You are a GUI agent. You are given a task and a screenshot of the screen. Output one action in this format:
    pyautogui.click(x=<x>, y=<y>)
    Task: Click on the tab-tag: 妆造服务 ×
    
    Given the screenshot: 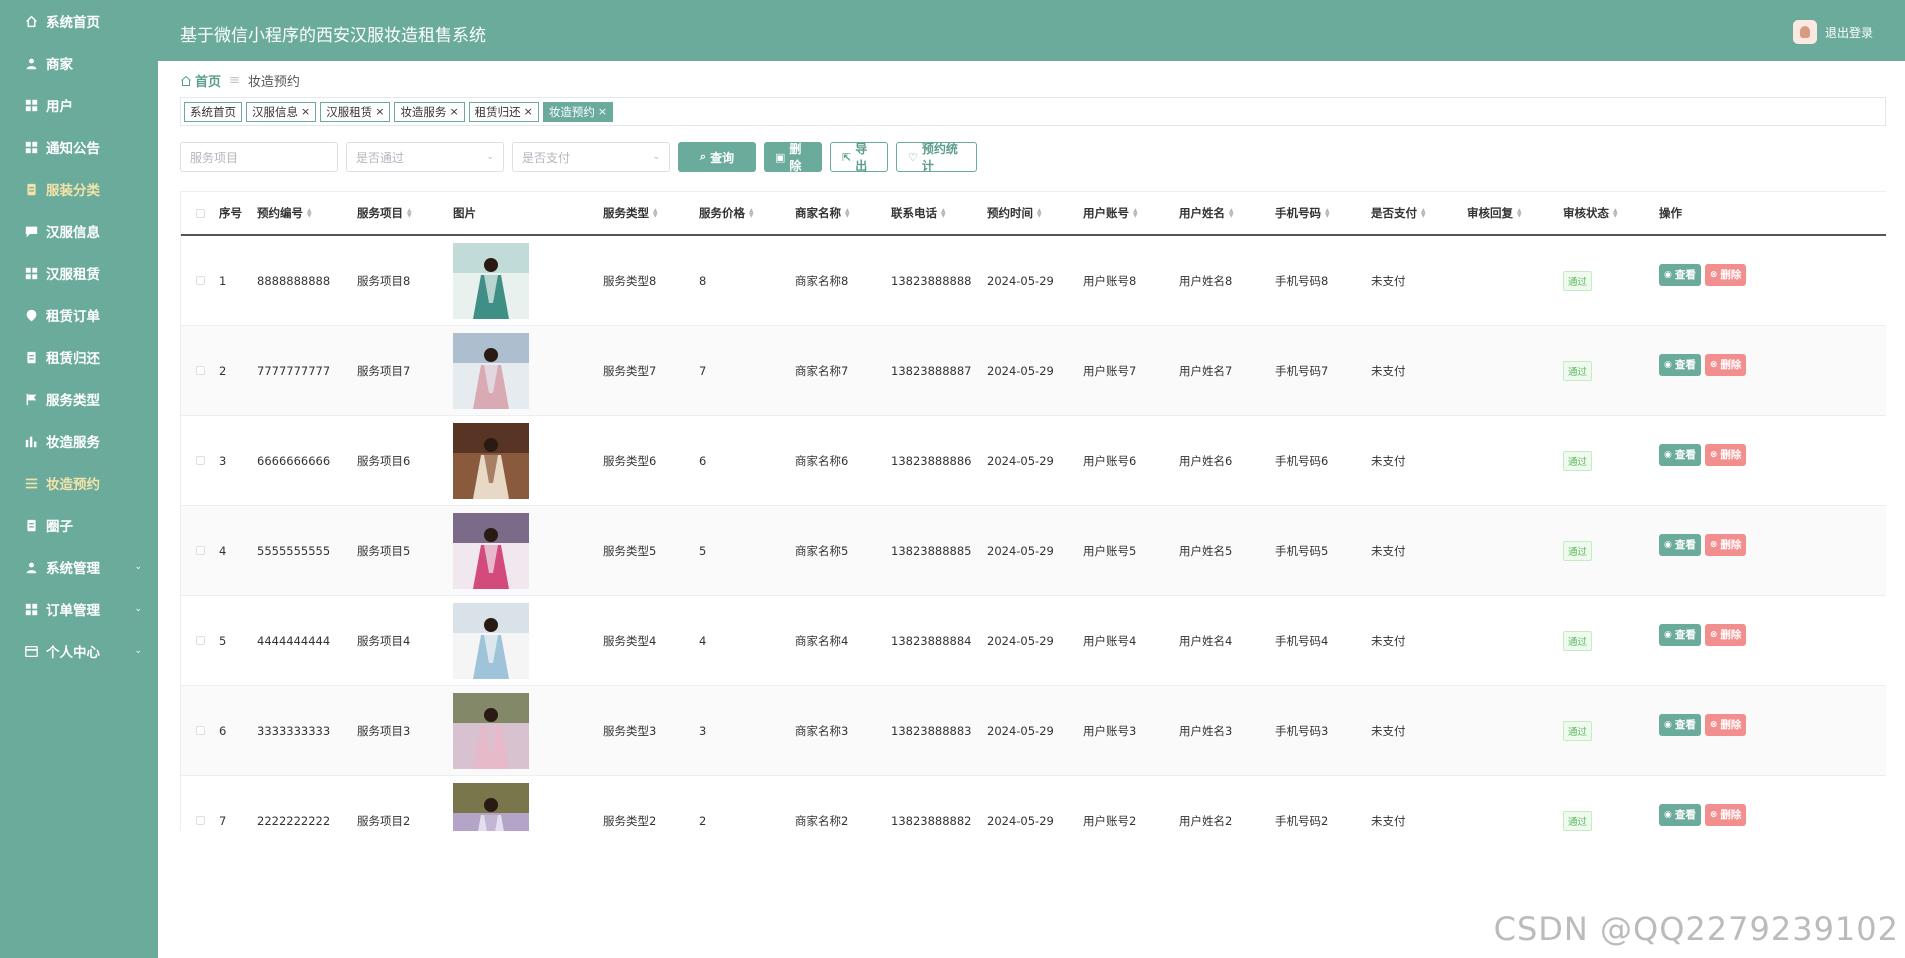 What is the action you would take?
    pyautogui.click(x=429, y=111)
    